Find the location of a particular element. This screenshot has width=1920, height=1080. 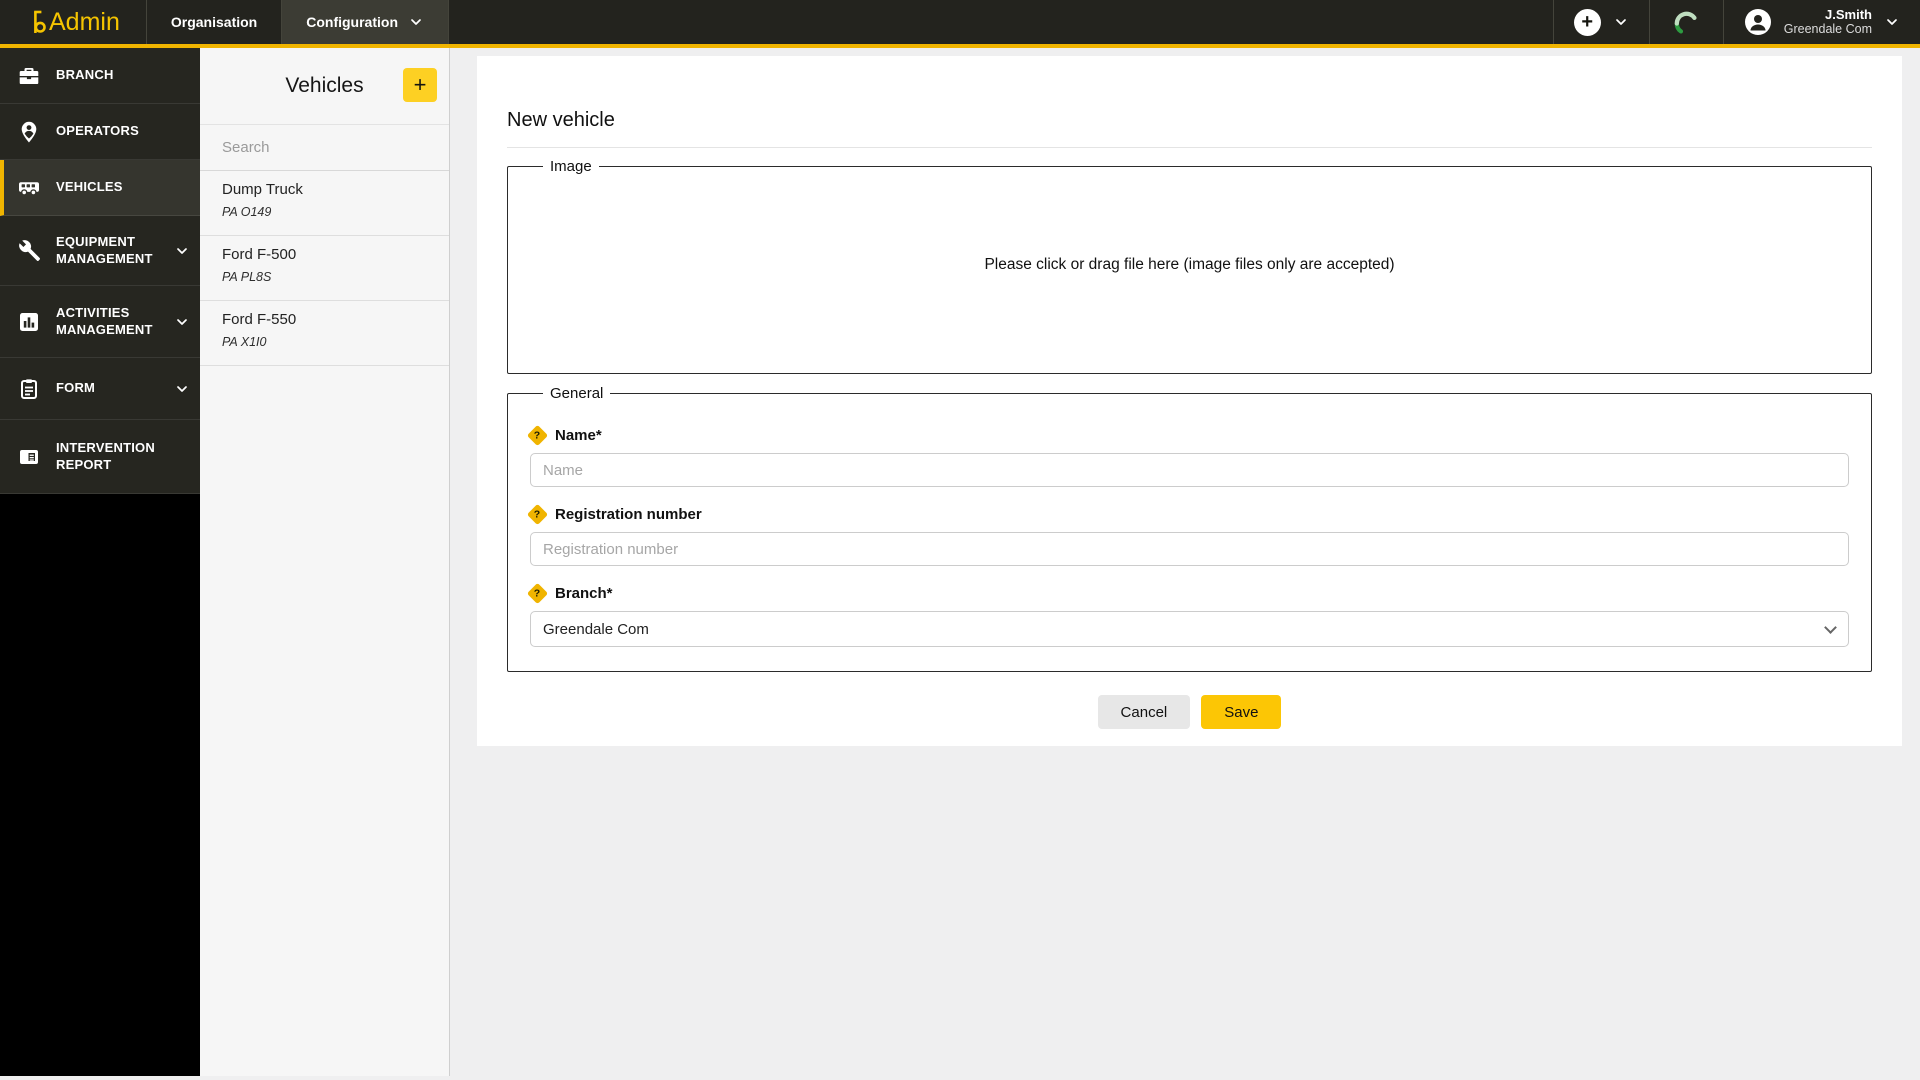

top-menu: Organisation Configuration is located at coordinates (297, 22).